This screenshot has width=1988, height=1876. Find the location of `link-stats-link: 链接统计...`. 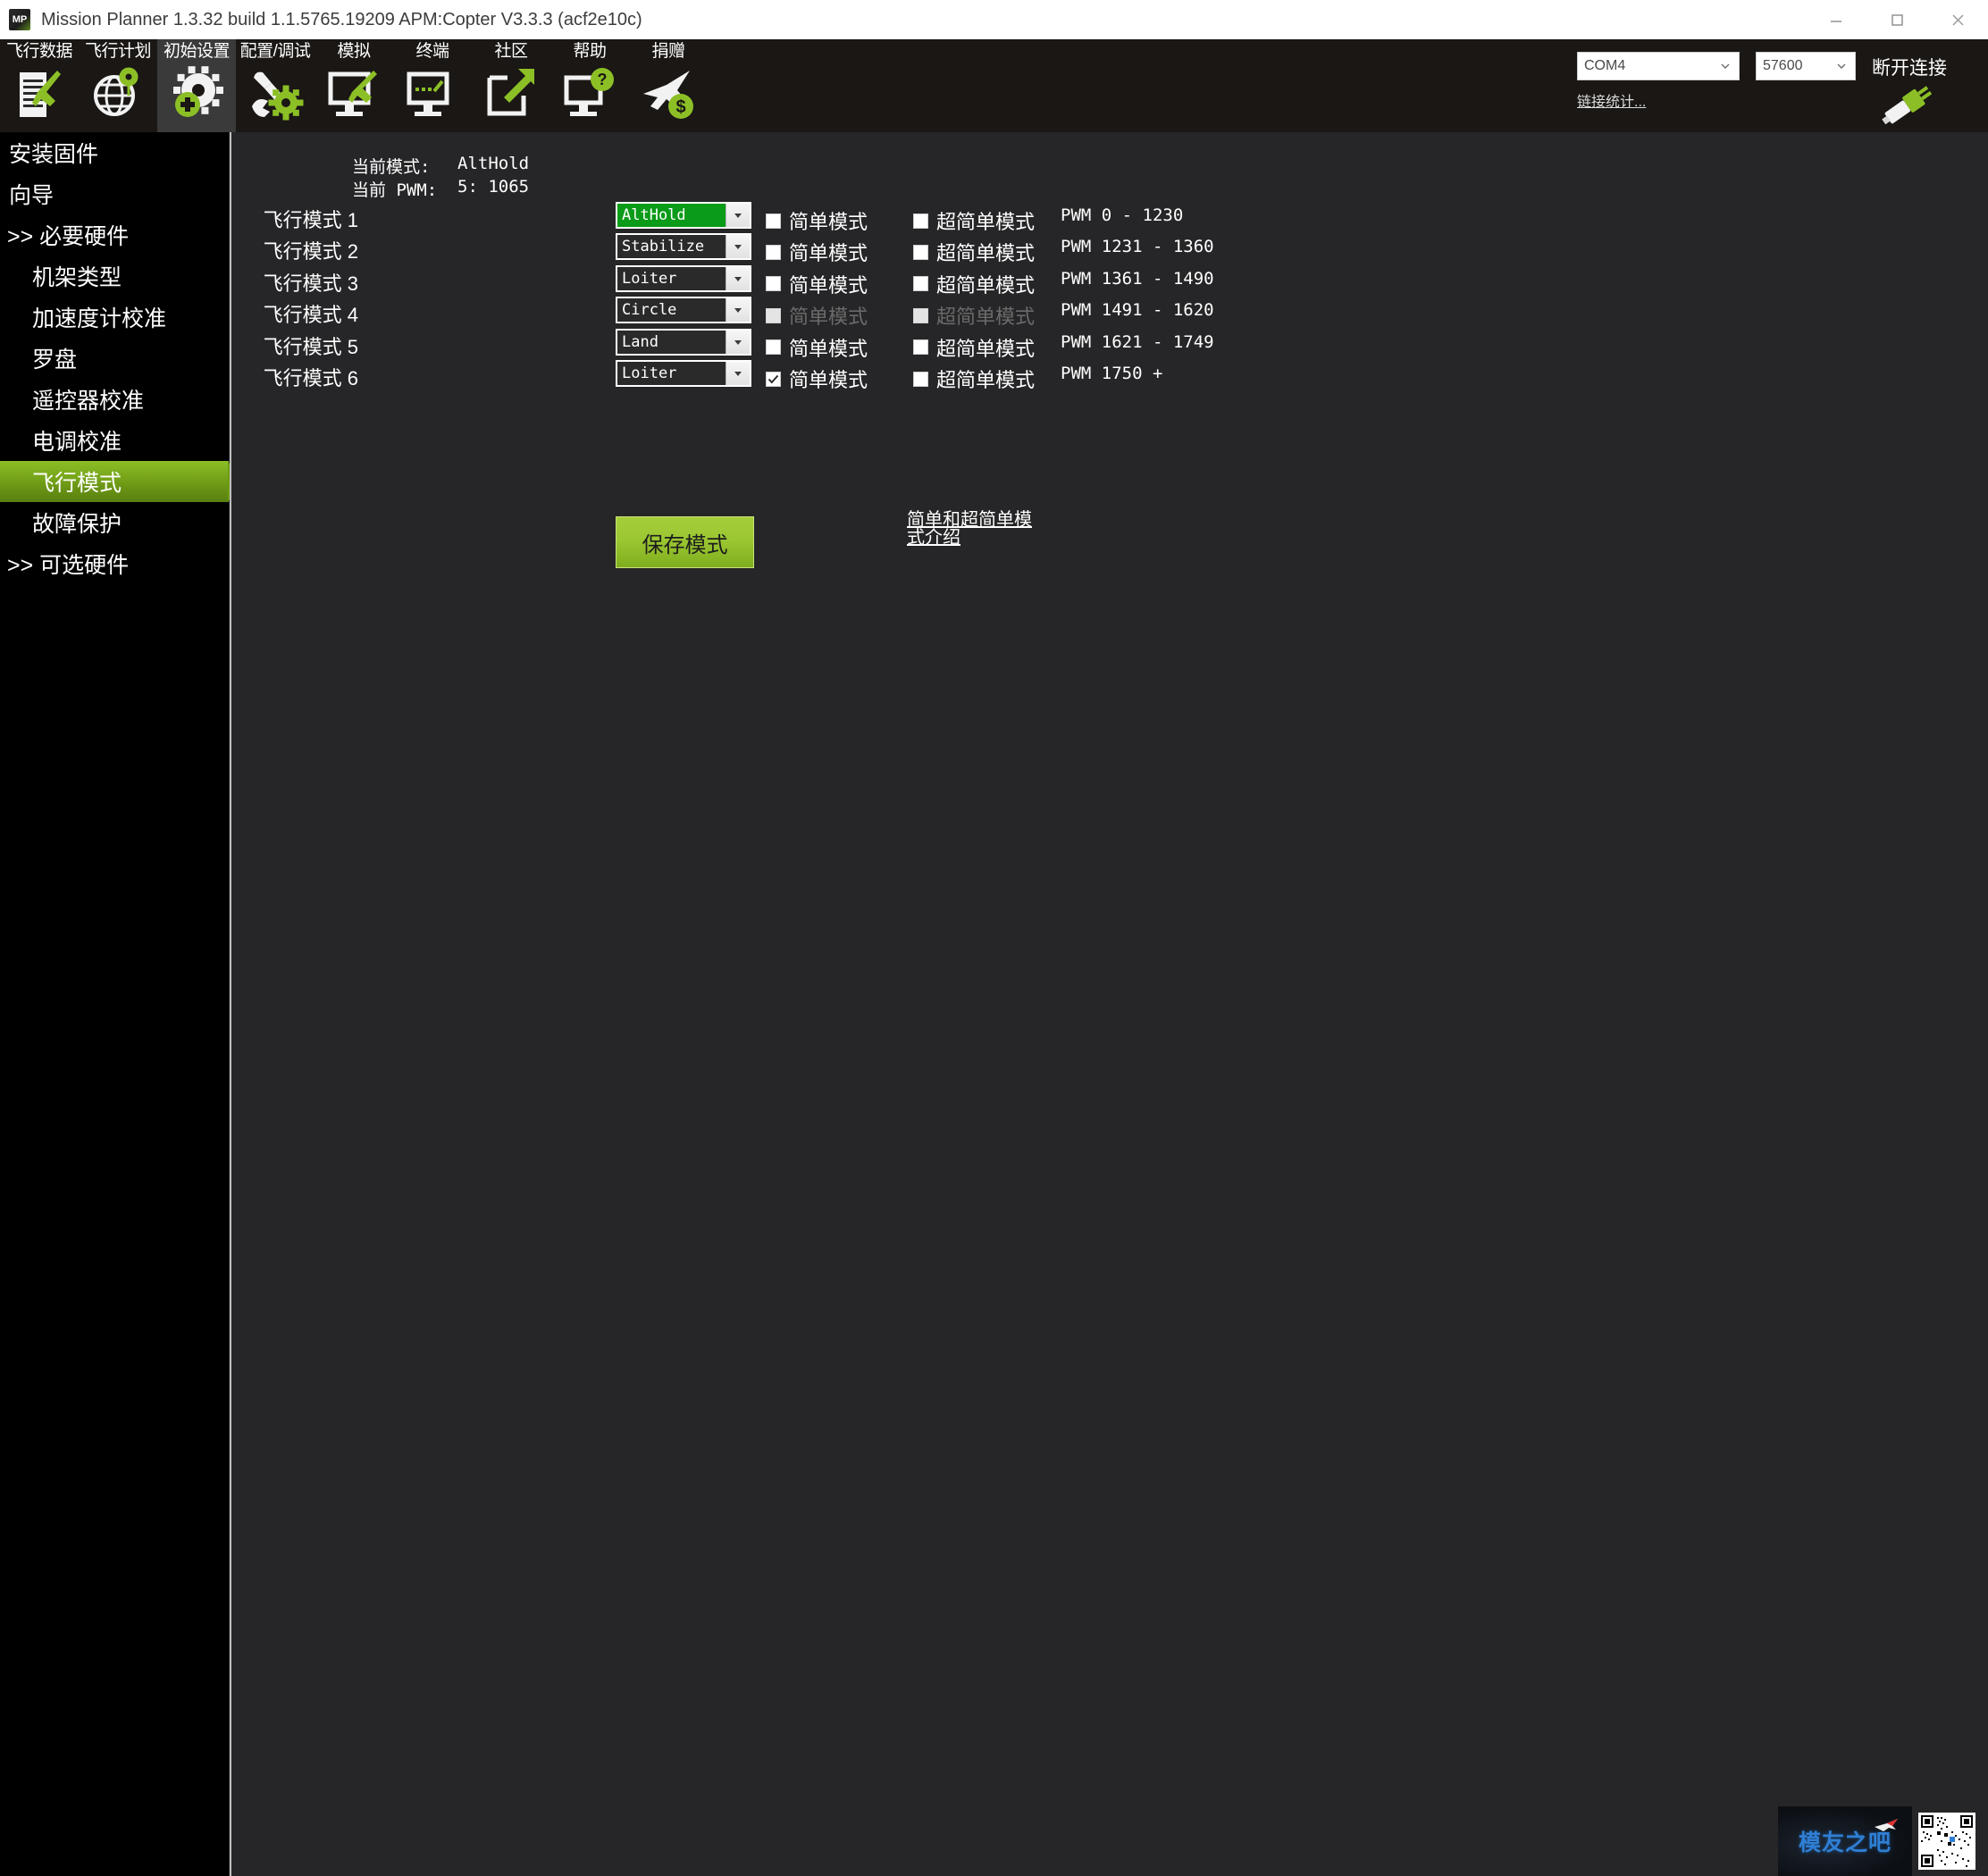

link-stats-link: 链接统计... is located at coordinates (1611, 100).